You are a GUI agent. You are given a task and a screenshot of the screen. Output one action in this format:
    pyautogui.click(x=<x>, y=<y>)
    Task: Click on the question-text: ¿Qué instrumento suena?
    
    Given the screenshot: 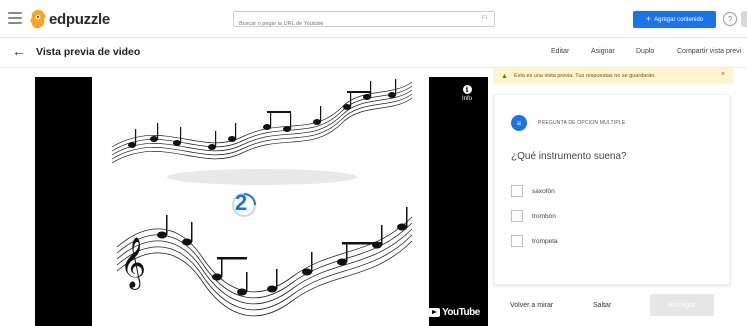 What is the action you would take?
    pyautogui.click(x=569, y=156)
    